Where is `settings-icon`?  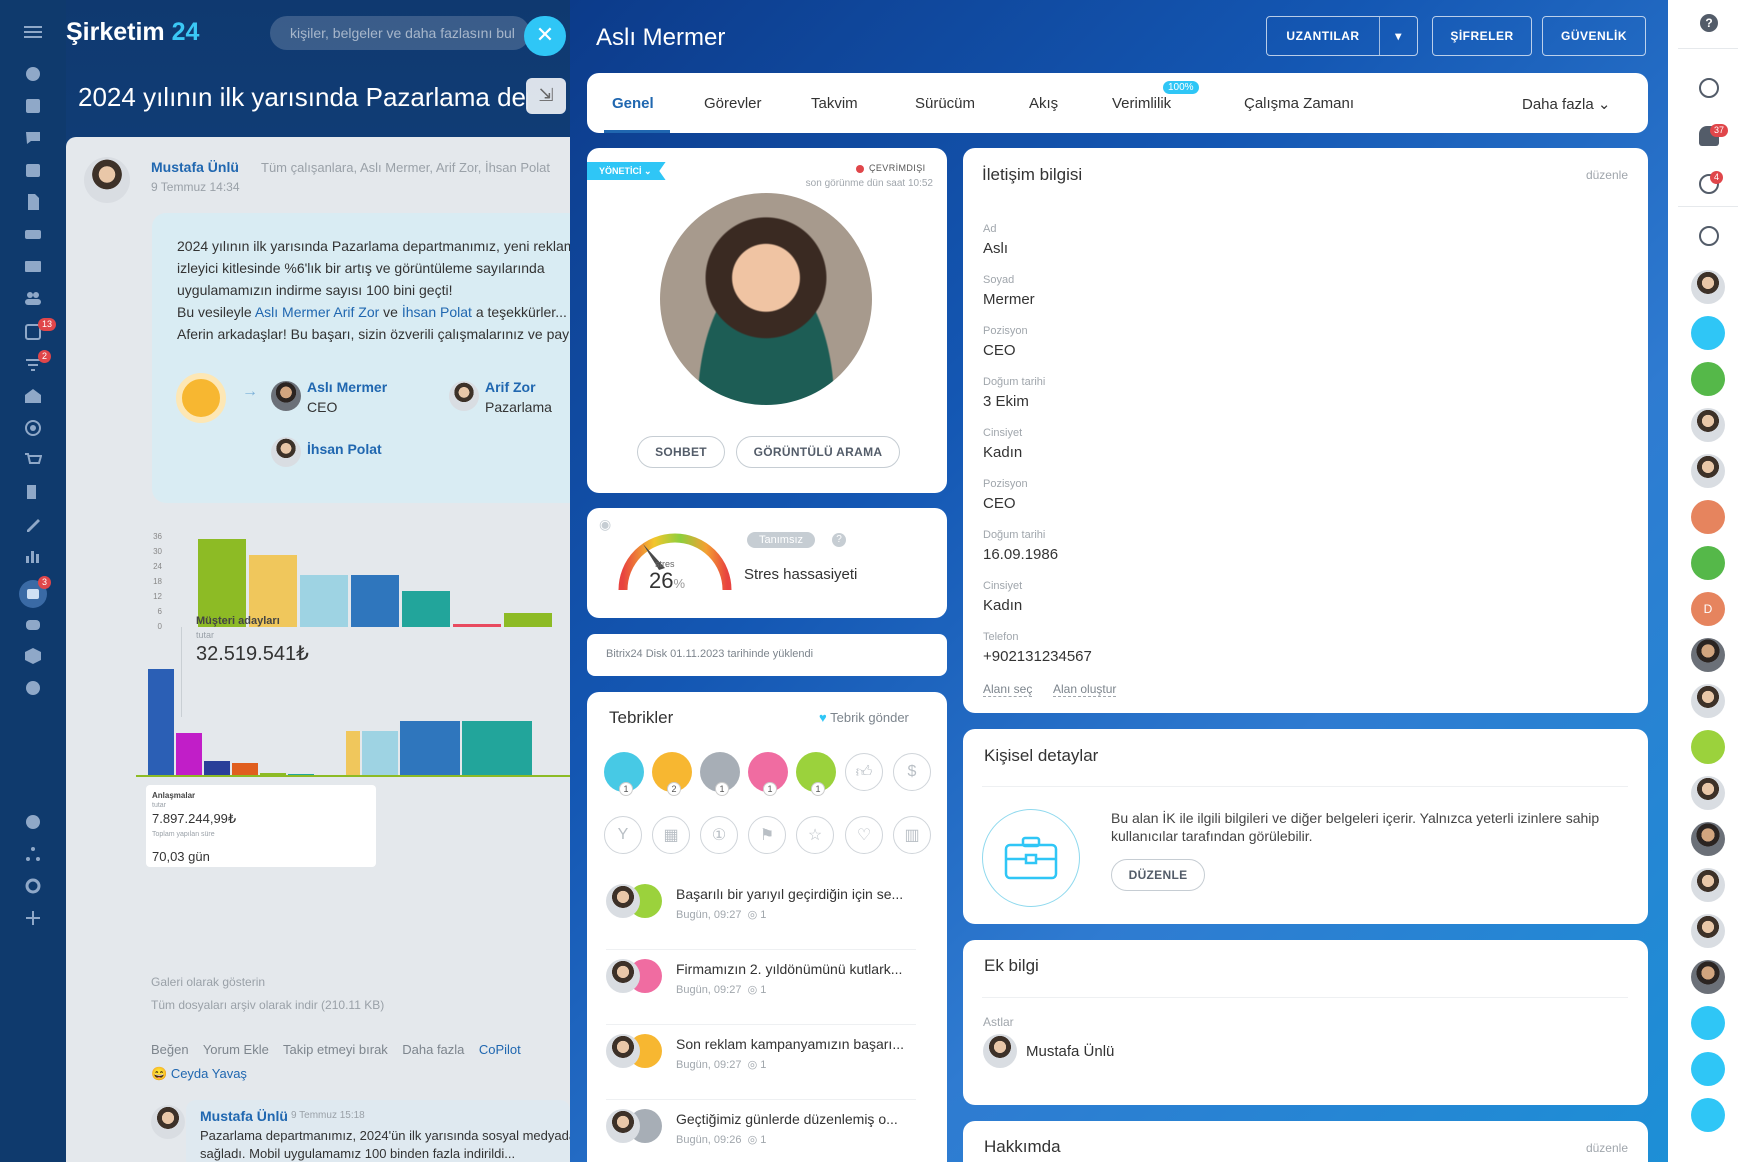
settings-icon is located at coordinates (33, 886).